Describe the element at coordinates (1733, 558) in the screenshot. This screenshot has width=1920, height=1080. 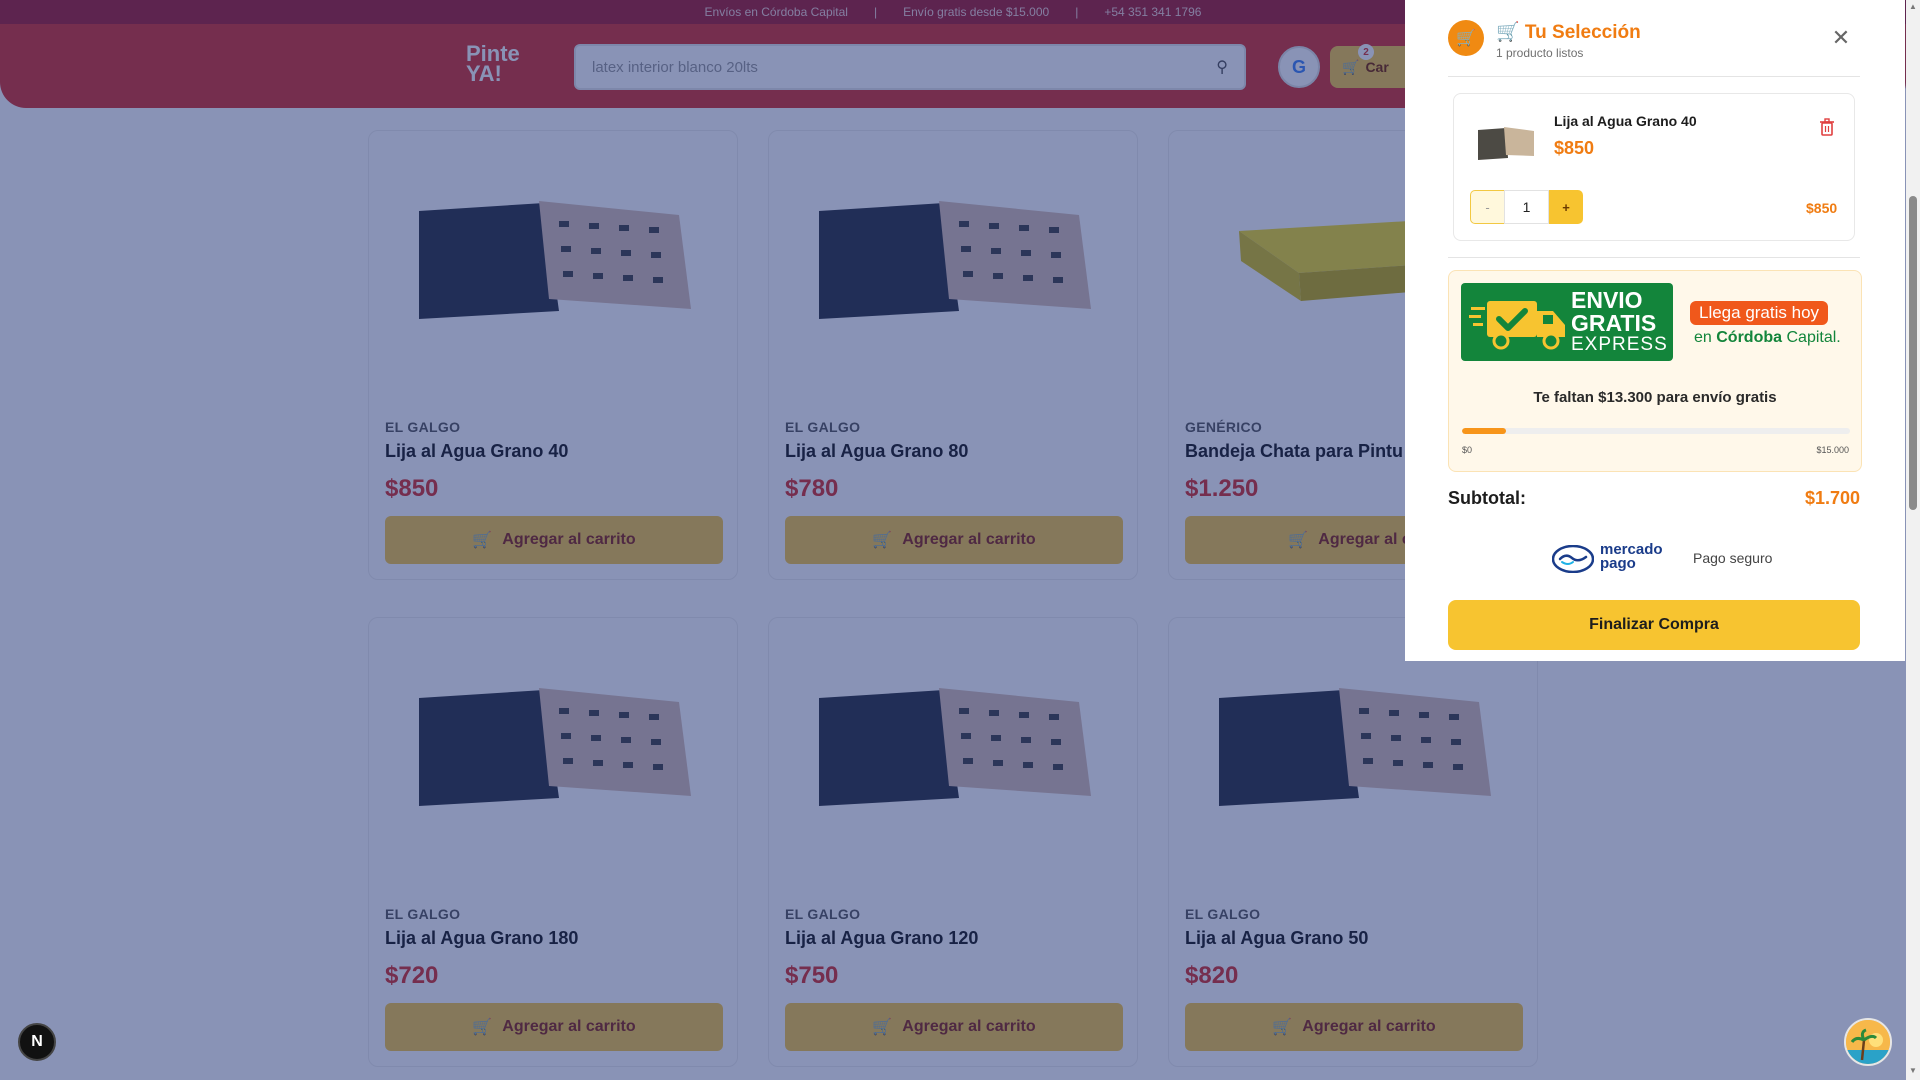
I see `secure-payment-label: Pago seguro` at that location.